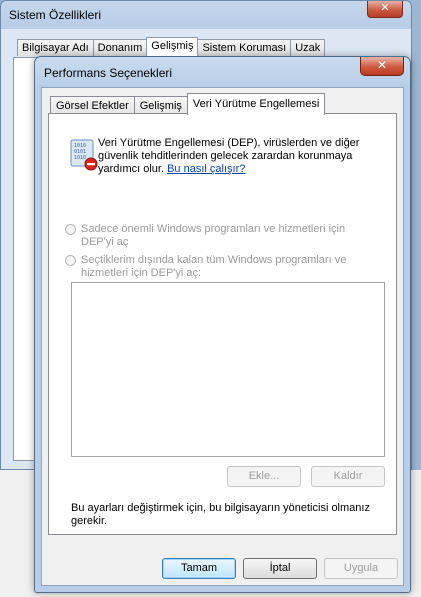 The height and width of the screenshot is (597, 421). I want to click on dialog-close-button: ✕, so click(382, 66).